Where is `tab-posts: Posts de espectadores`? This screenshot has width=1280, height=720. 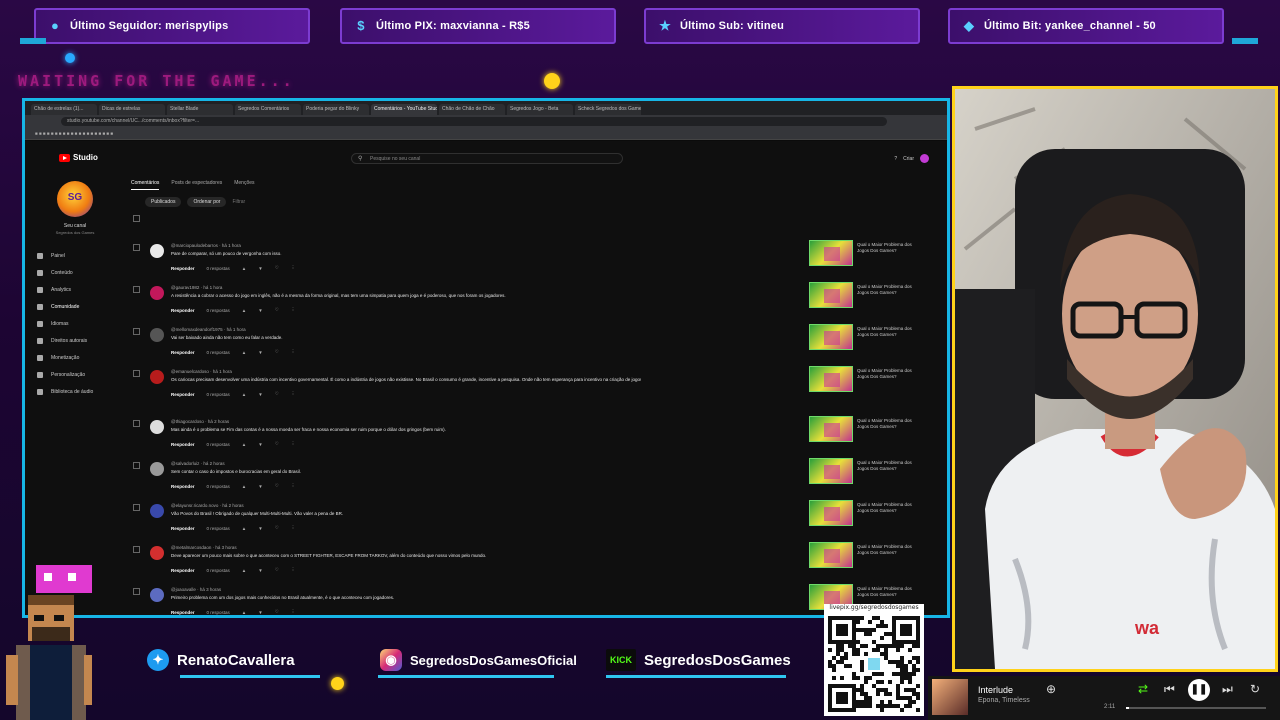 tab-posts: Posts de espectadores is located at coordinates (196, 185).